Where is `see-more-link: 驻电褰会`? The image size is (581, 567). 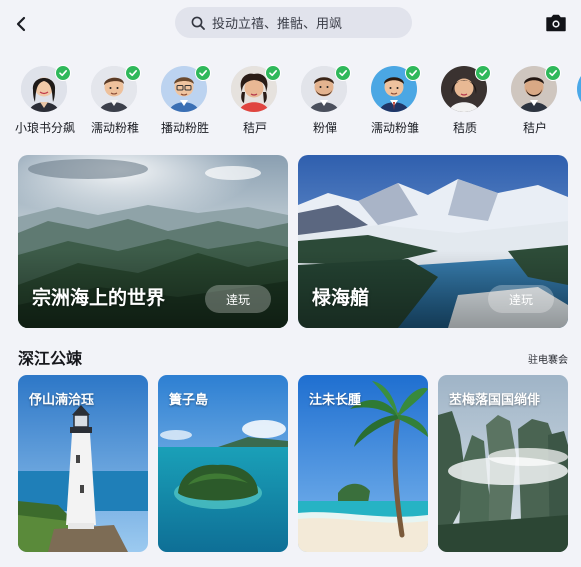 see-more-link: 驻电褰会 is located at coordinates (534, 358).